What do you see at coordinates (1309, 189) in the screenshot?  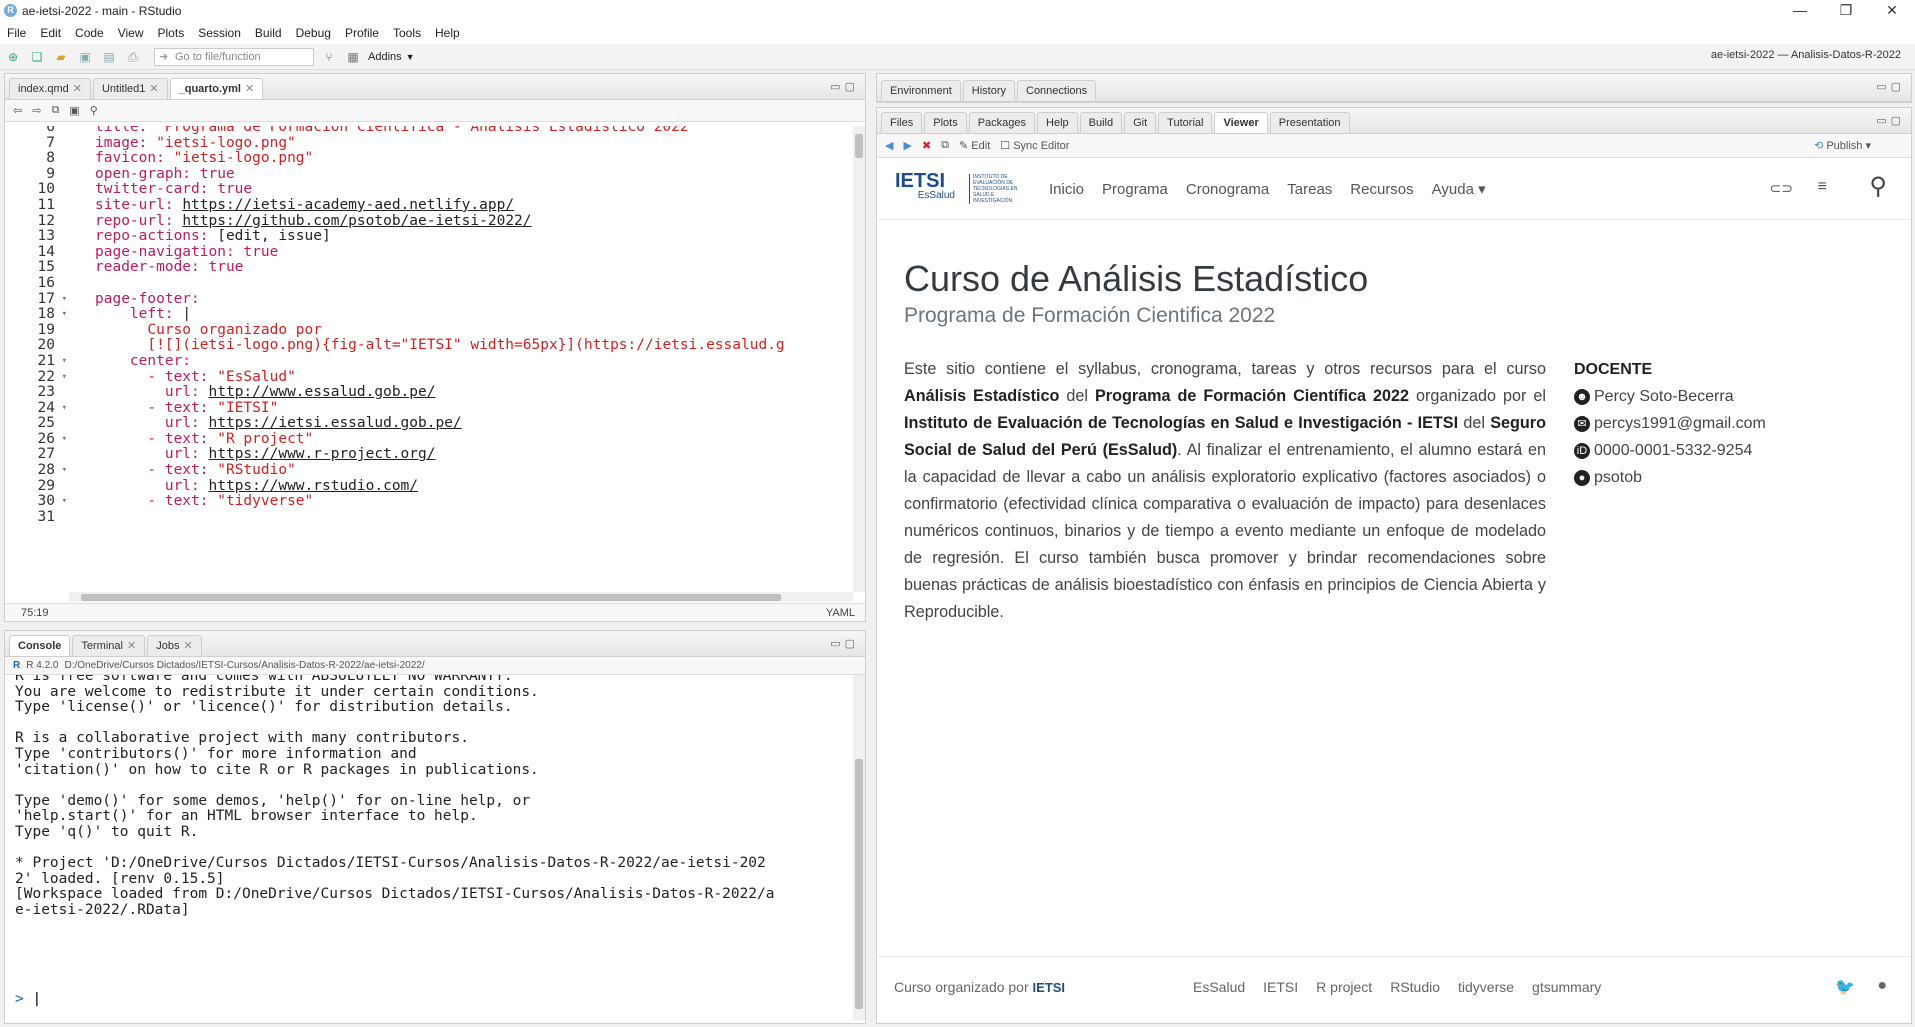 I see `nav-tareas: Tareas` at bounding box center [1309, 189].